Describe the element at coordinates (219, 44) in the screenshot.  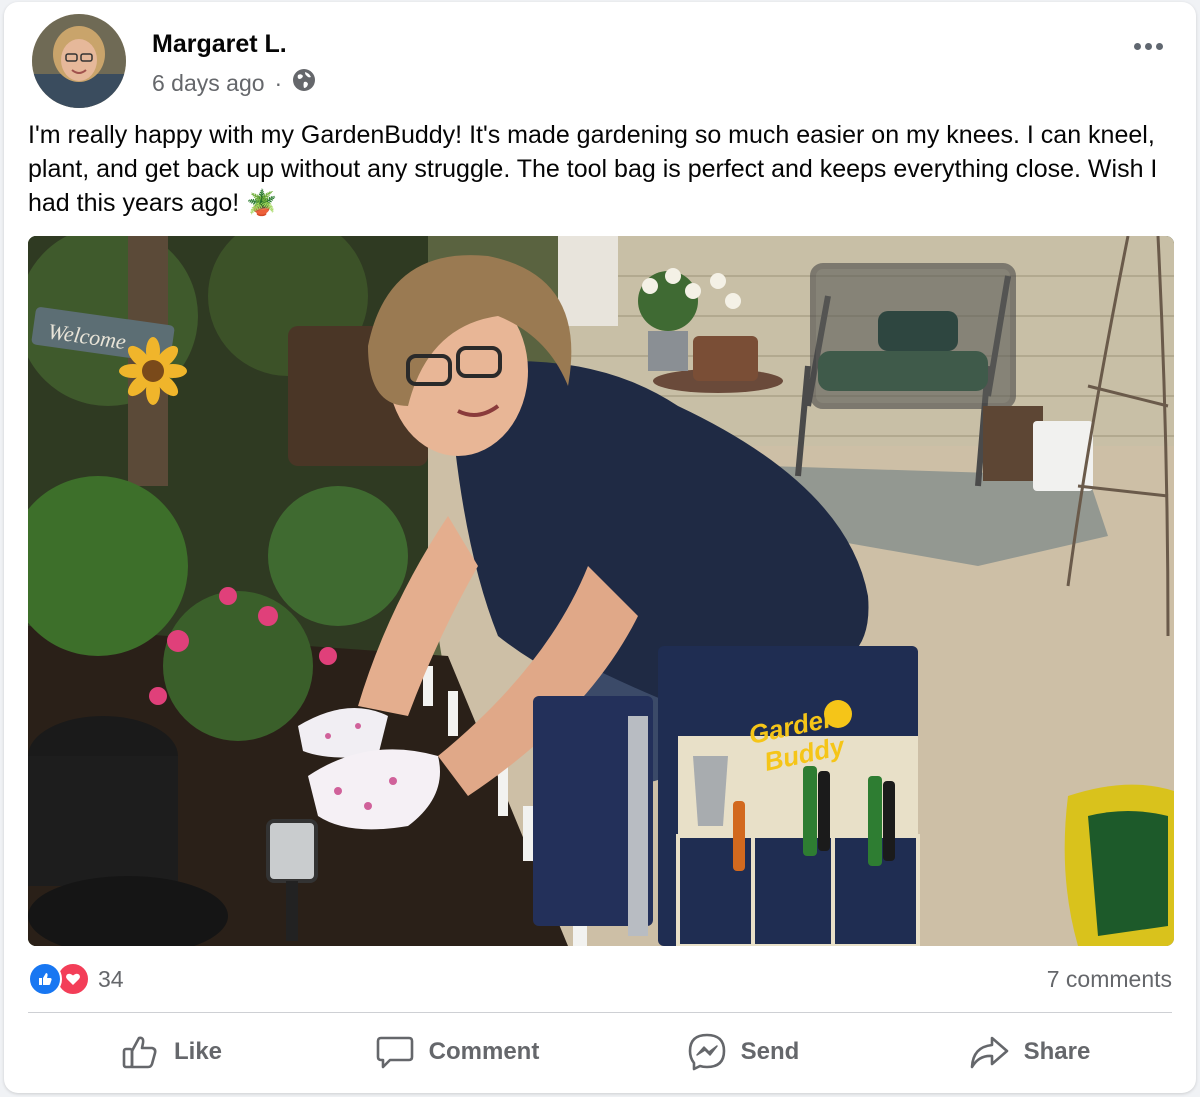
I see `author-name: Margaret L.` at that location.